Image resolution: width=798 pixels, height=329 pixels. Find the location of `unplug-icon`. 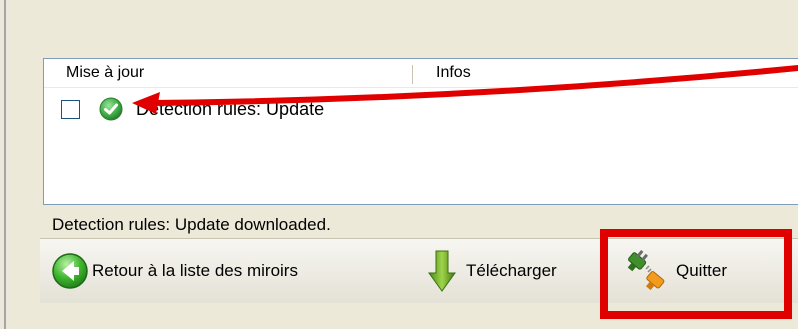

unplug-icon is located at coordinates (646, 270).